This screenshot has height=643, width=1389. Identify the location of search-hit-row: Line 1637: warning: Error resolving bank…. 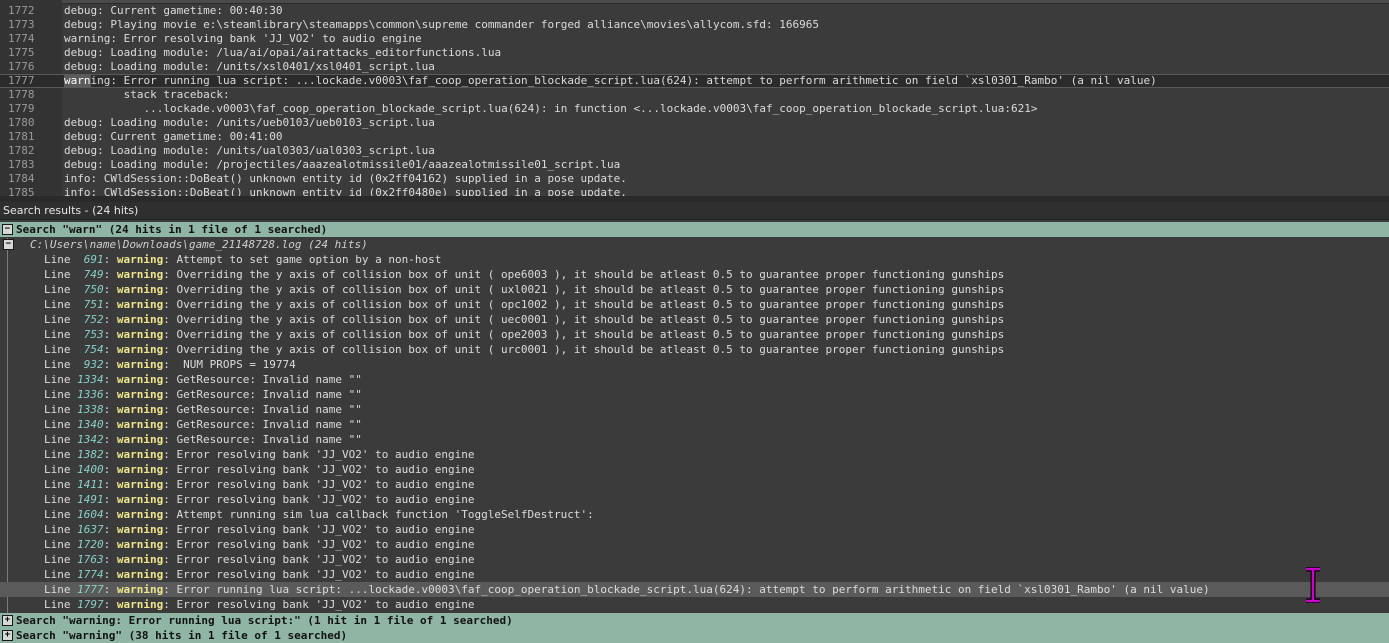
(694, 529).